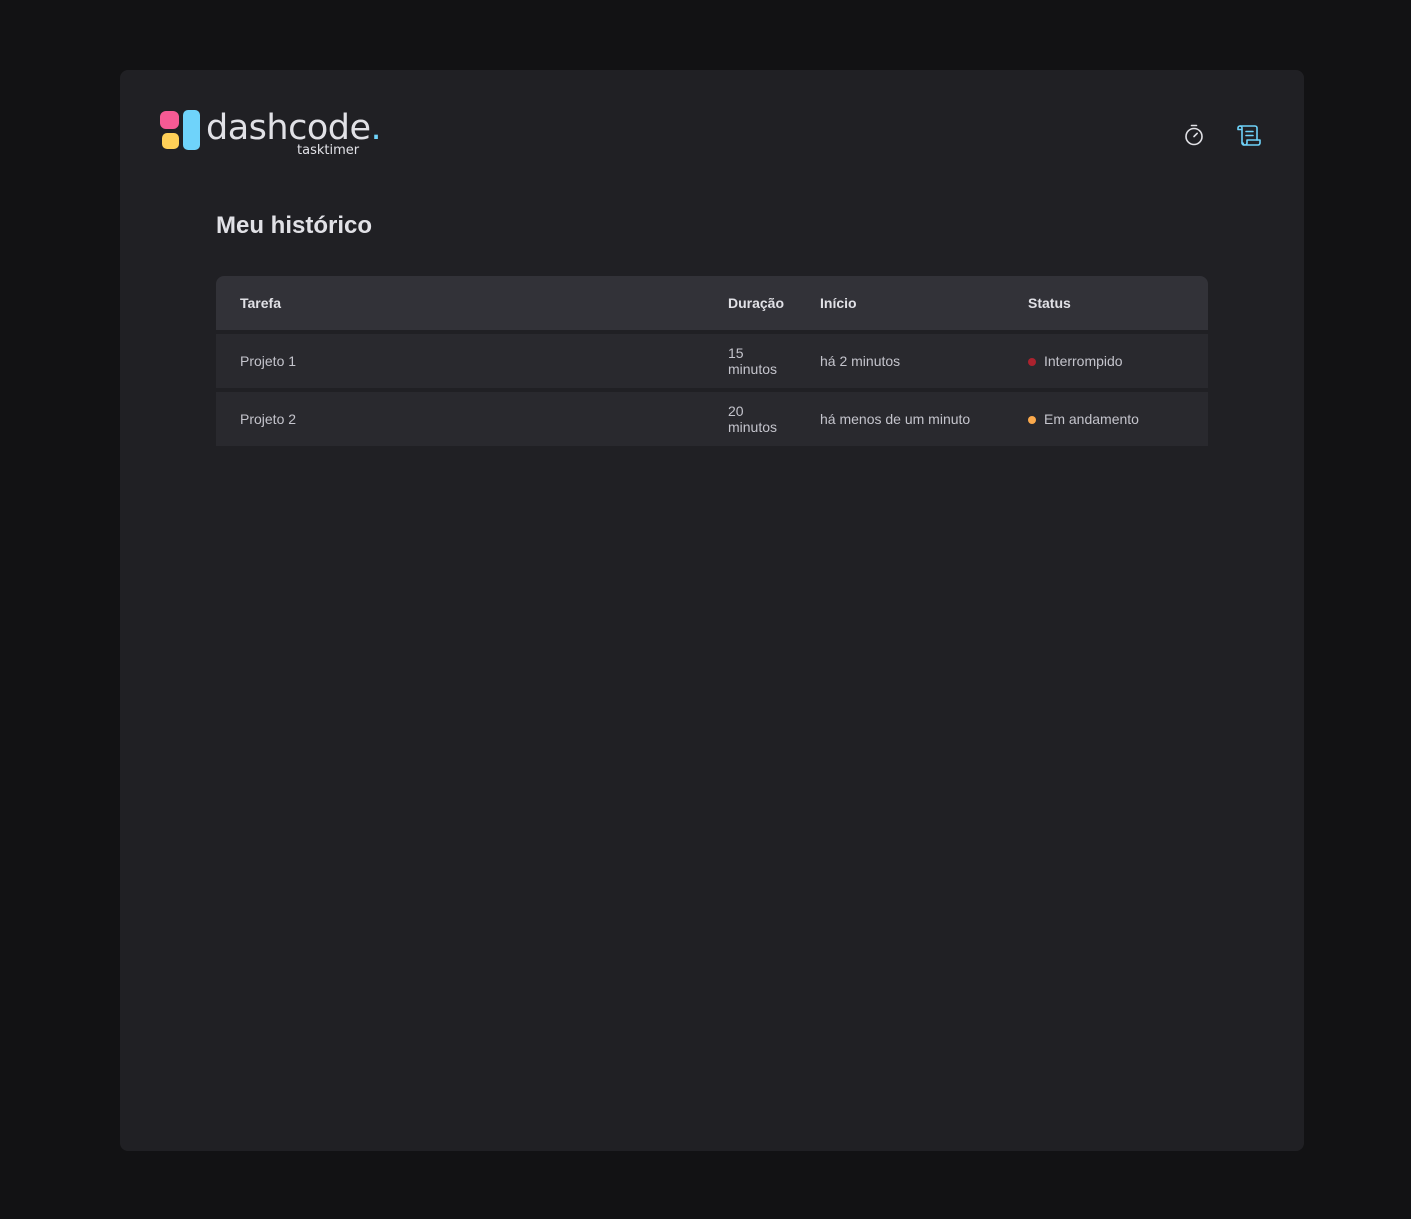 Image resolution: width=1411 pixels, height=1219 pixels. I want to click on cell-task: Projeto 1, so click(460, 361).